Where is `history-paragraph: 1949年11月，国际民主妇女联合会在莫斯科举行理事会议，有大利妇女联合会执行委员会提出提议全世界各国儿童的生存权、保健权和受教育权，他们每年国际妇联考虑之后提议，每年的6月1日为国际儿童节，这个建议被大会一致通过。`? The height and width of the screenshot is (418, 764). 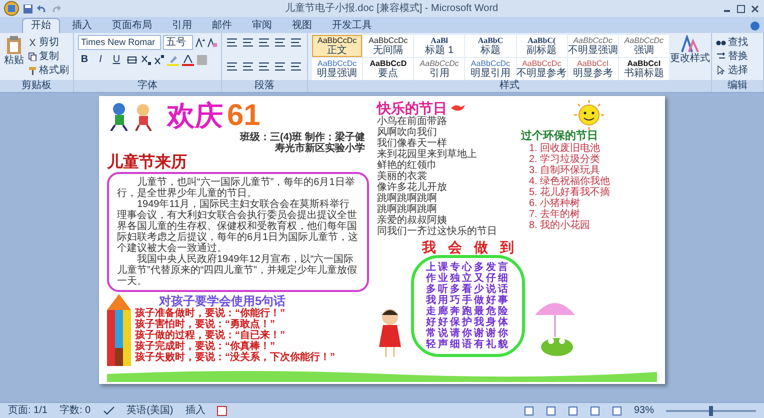 history-paragraph: 1949年11月，国际民主妇女联合会在莫斯科举行理事会议，有大利妇女联合会执行委员会提出提议全世界各国儿童的生存权、保健权和受教育权，他们每年国际妇联考虑之后提议，每年的6月1日为国际儿童节，这个建议被大会一致通过。 is located at coordinates (238, 226).